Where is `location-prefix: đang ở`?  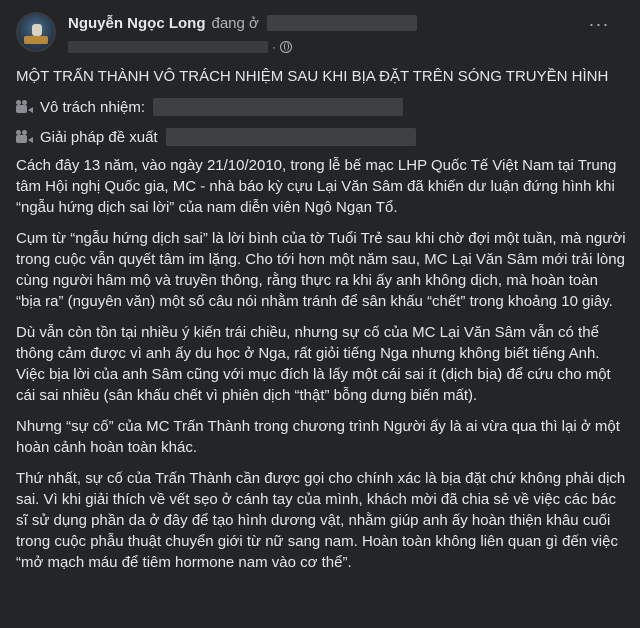 location-prefix: đang ở is located at coordinates (235, 23).